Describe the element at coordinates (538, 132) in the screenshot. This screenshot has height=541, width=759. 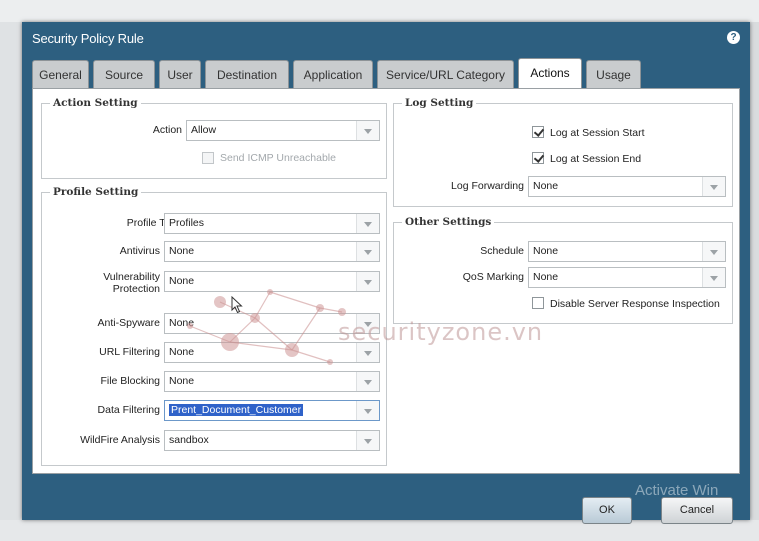
I see `log-session-start-checkbox` at that location.